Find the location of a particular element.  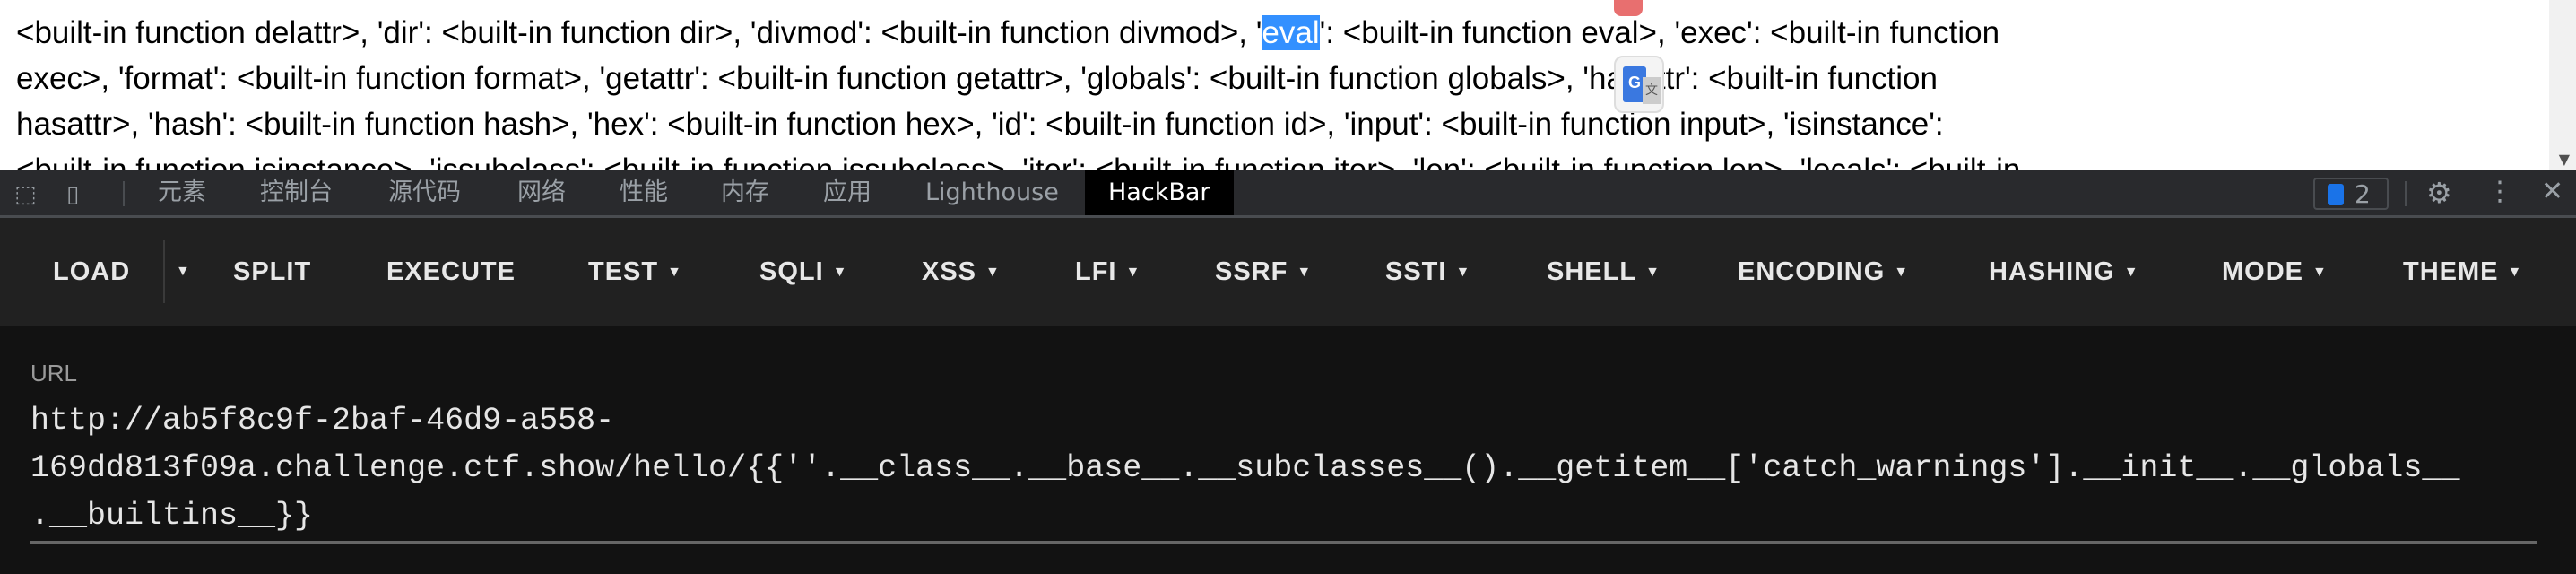

text-segment: <built-in function delattr>, 'dir' is located at coordinates (639, 32).